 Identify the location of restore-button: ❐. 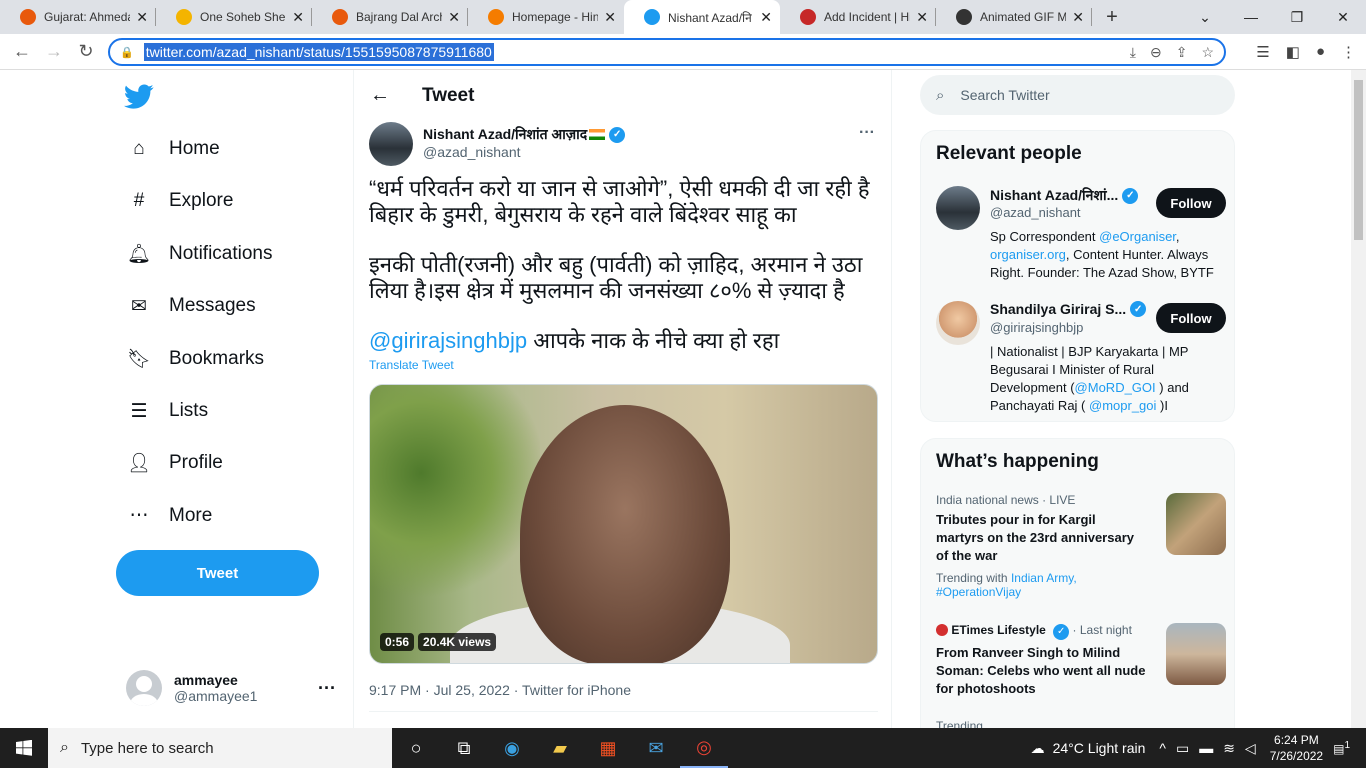
(1297, 17).